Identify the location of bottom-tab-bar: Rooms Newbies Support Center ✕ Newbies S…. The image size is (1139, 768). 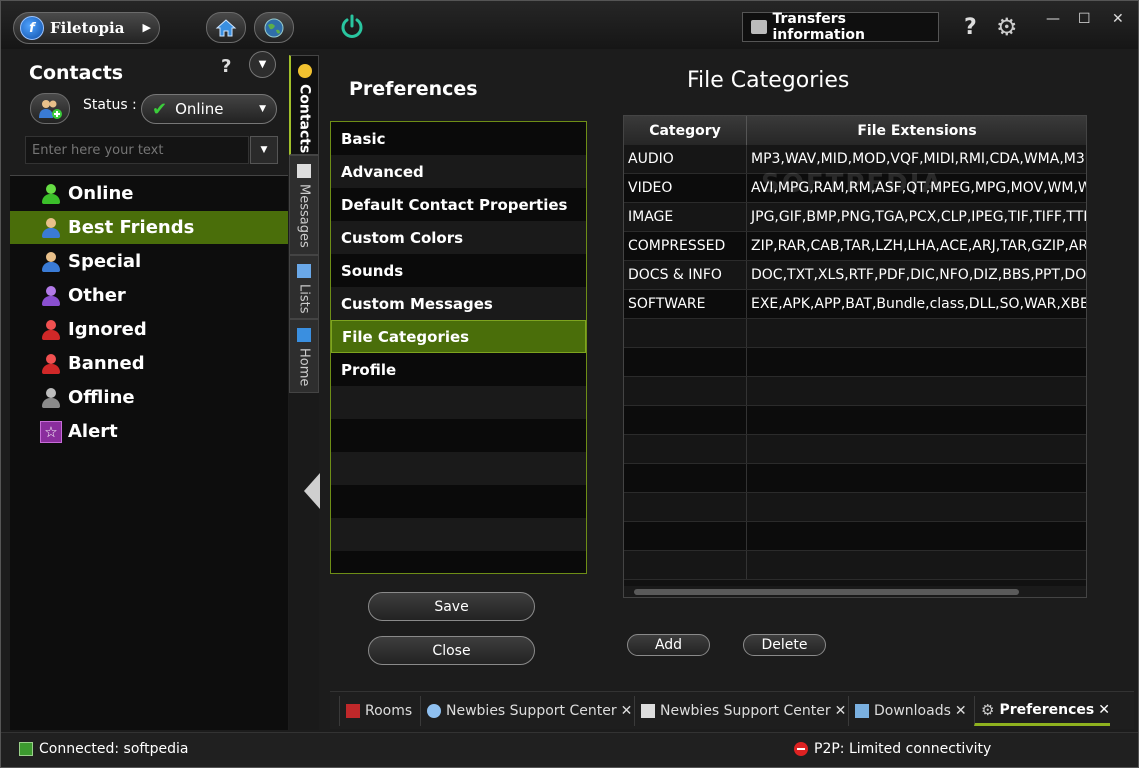
(732, 710).